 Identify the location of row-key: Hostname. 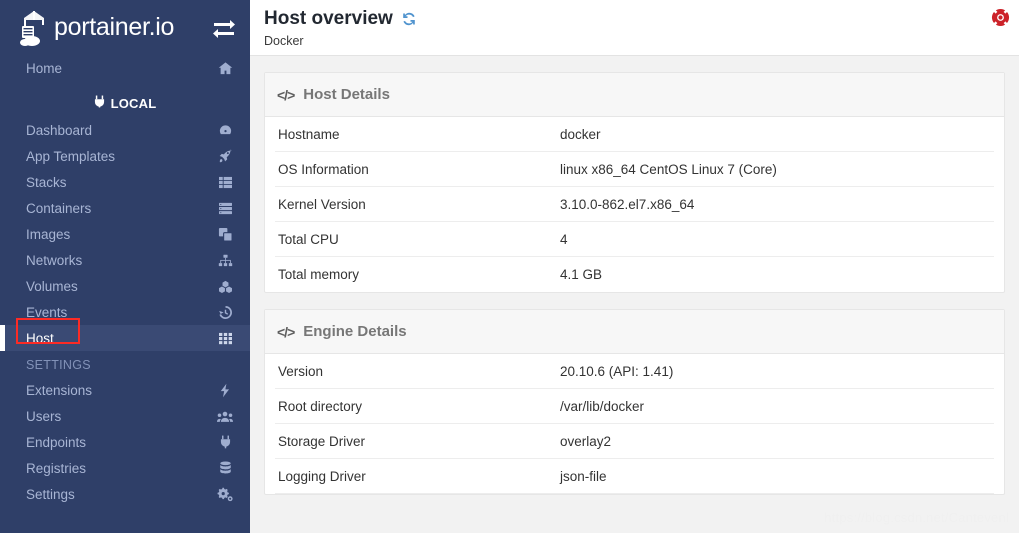
(309, 134).